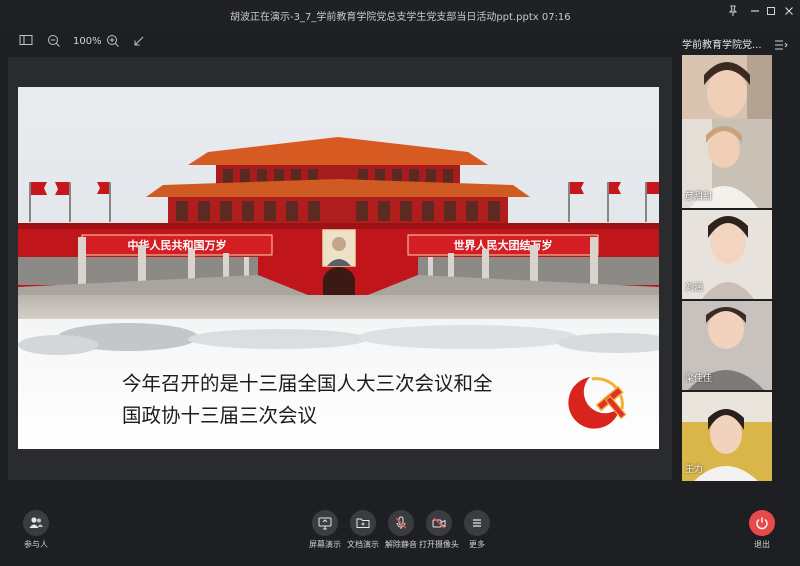 The image size is (800, 566). I want to click on participant-name: 梁佳佳, so click(699, 379).